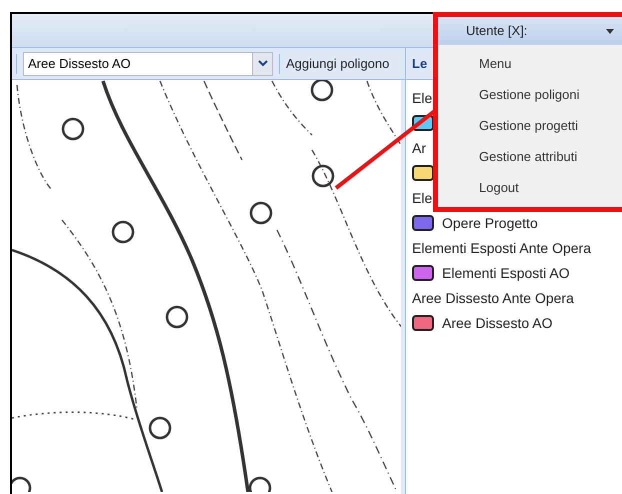 The image size is (622, 494). Describe the element at coordinates (79, 63) in the screenshot. I see `layer-select-value: Aree Dissesto AO` at that location.